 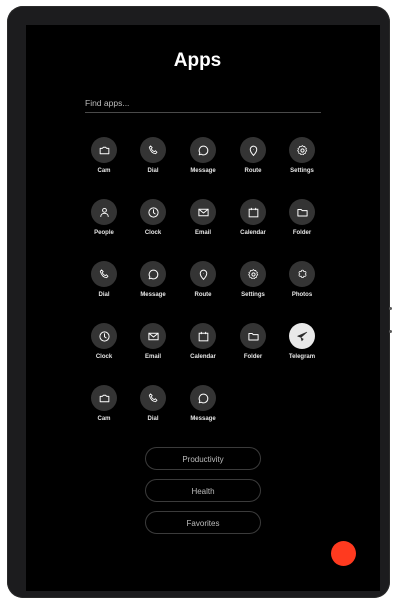 I want to click on send-icon, so click(x=302, y=336).